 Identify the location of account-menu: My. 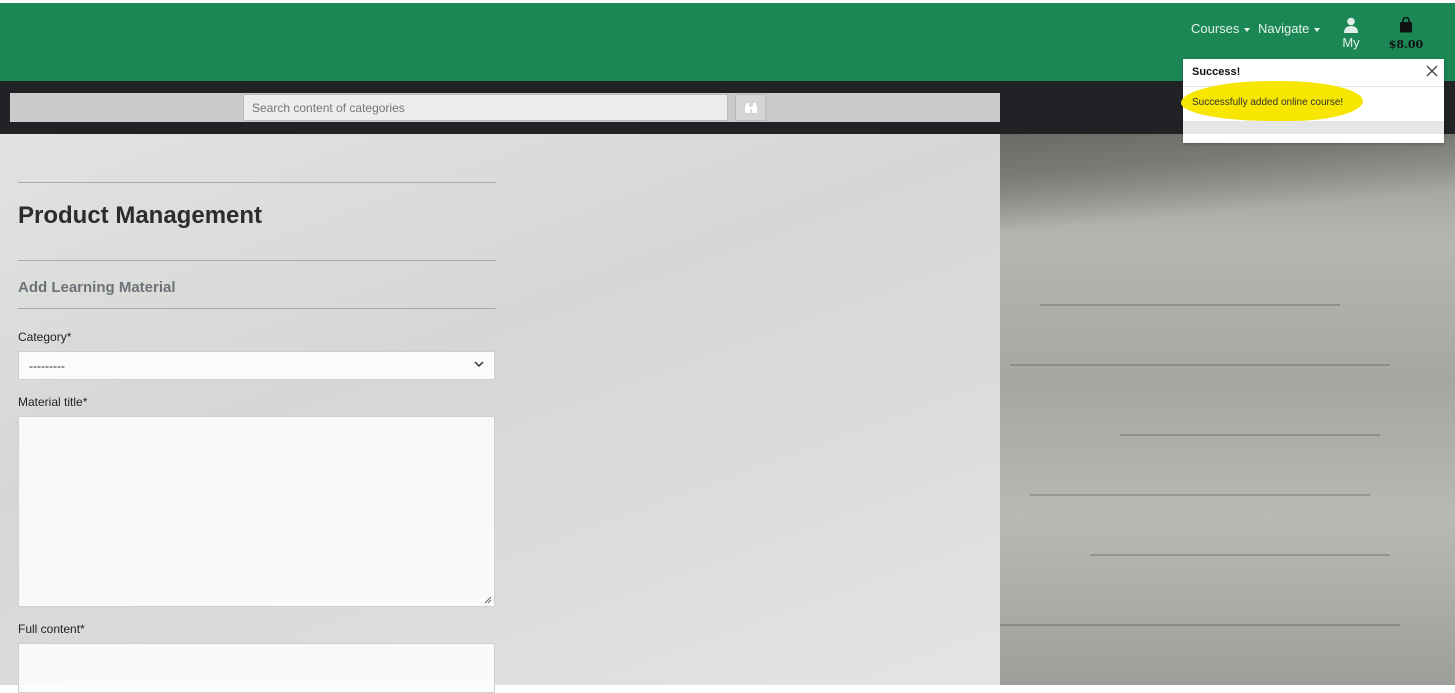
(1351, 33).